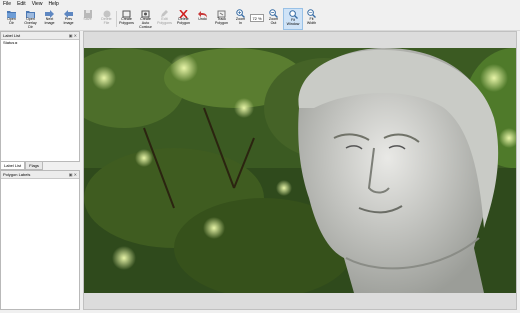 Image resolution: width=520 pixels, height=313 pixels. Describe the element at coordinates (13, 166) in the screenshot. I see `tab-label-list: Label List` at that location.